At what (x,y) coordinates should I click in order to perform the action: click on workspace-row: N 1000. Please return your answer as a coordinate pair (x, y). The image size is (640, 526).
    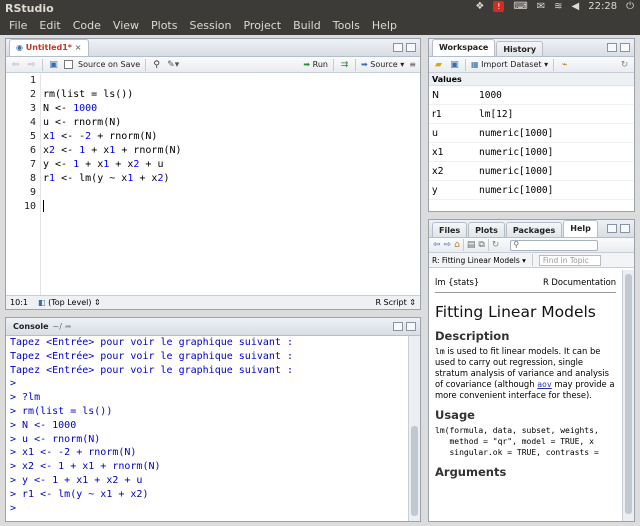
    Looking at the image, I should click on (531, 95).